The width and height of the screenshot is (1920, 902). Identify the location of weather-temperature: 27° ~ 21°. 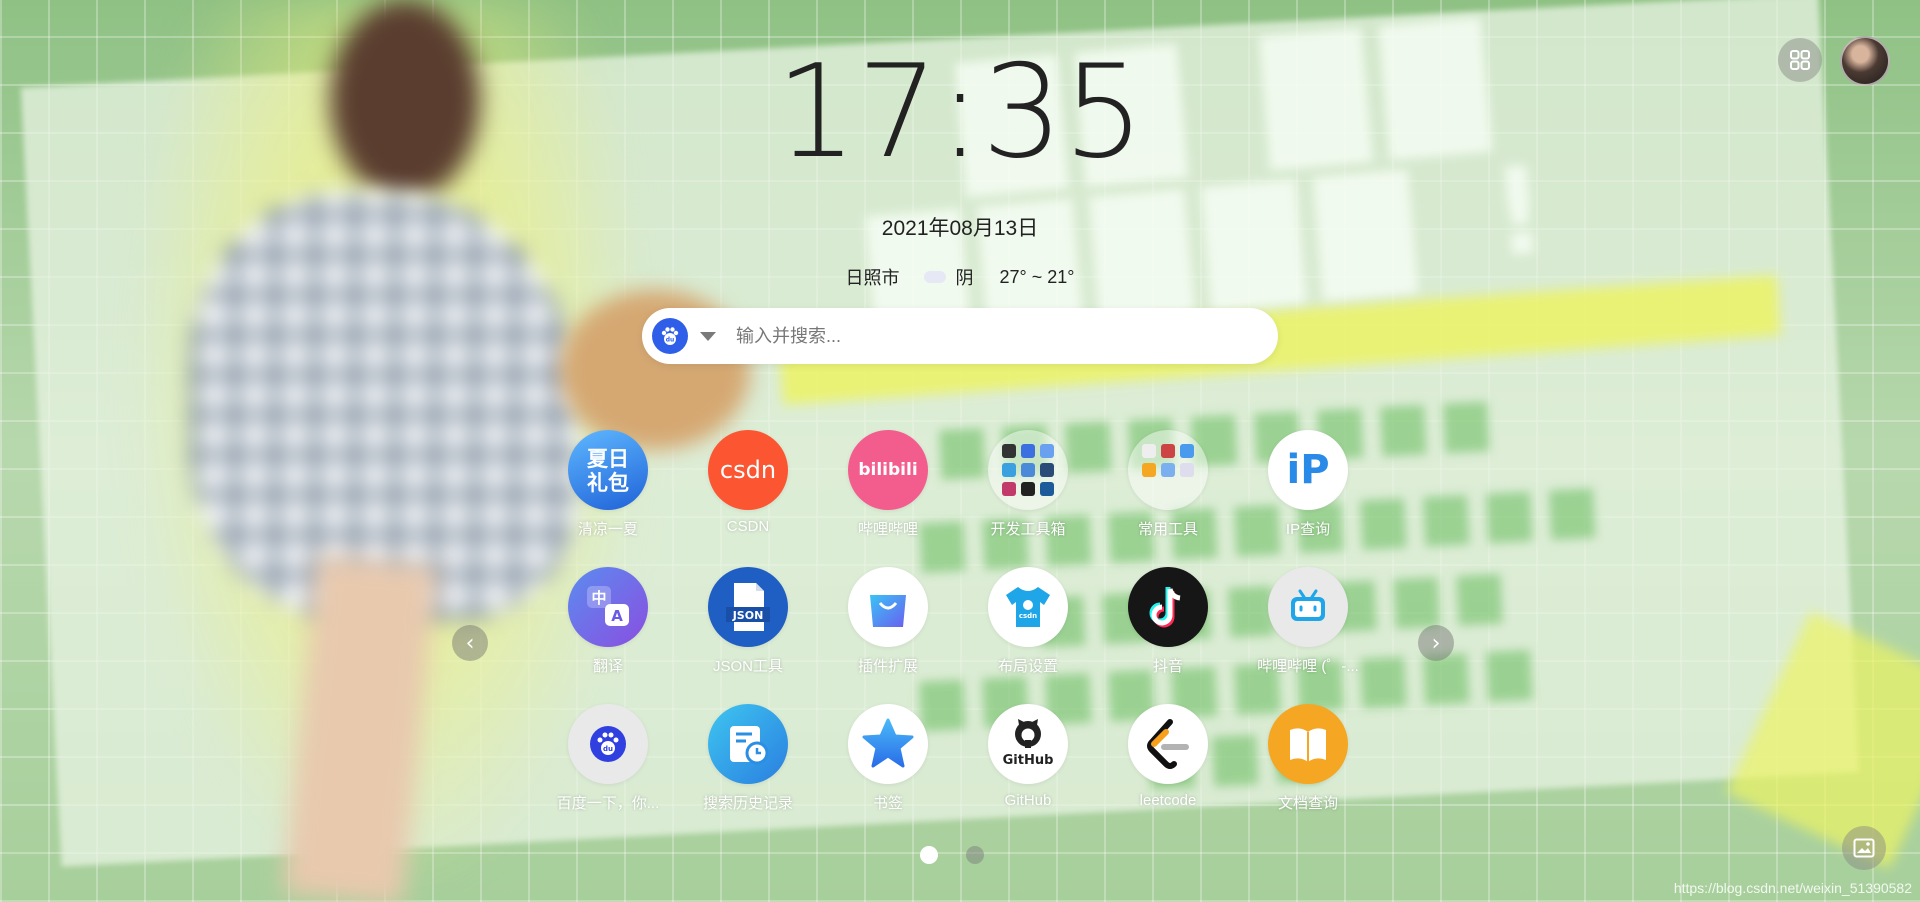
(1037, 276).